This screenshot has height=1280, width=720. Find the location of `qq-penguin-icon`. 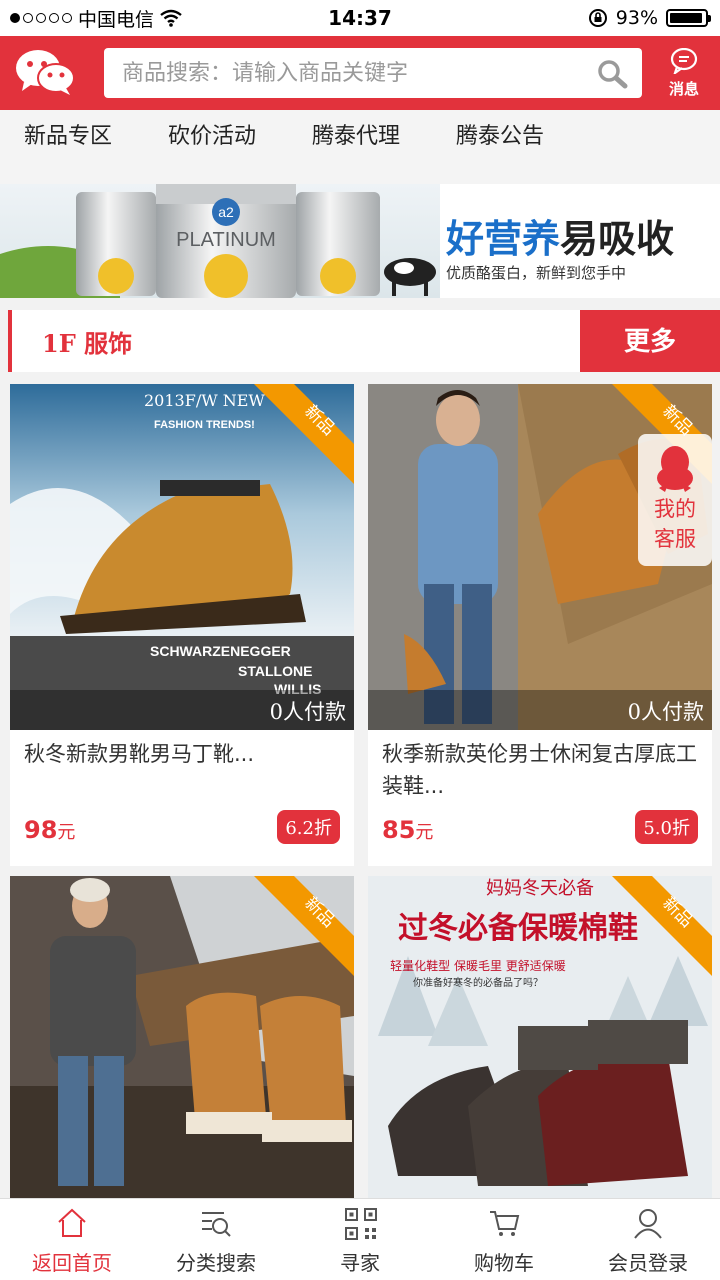

qq-penguin-icon is located at coordinates (675, 469).